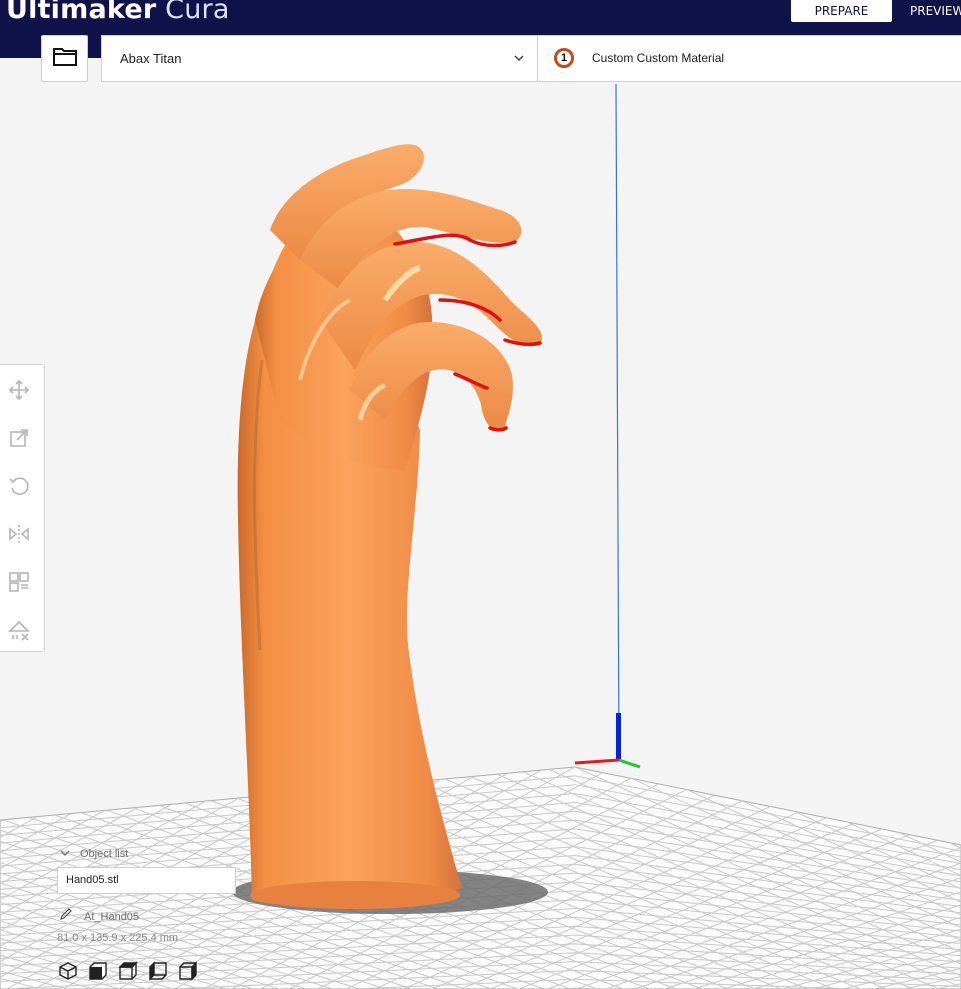 This screenshot has height=989, width=961. What do you see at coordinates (19, 582) in the screenshot?
I see `per-model-settings-icon` at bounding box center [19, 582].